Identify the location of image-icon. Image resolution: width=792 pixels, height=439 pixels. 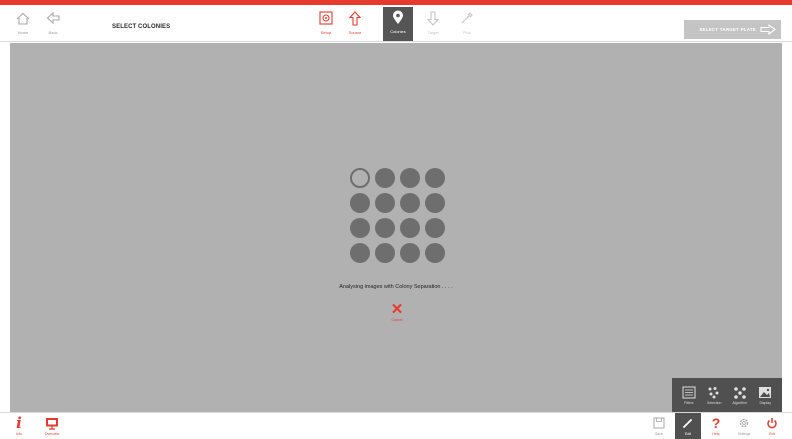
(765, 392).